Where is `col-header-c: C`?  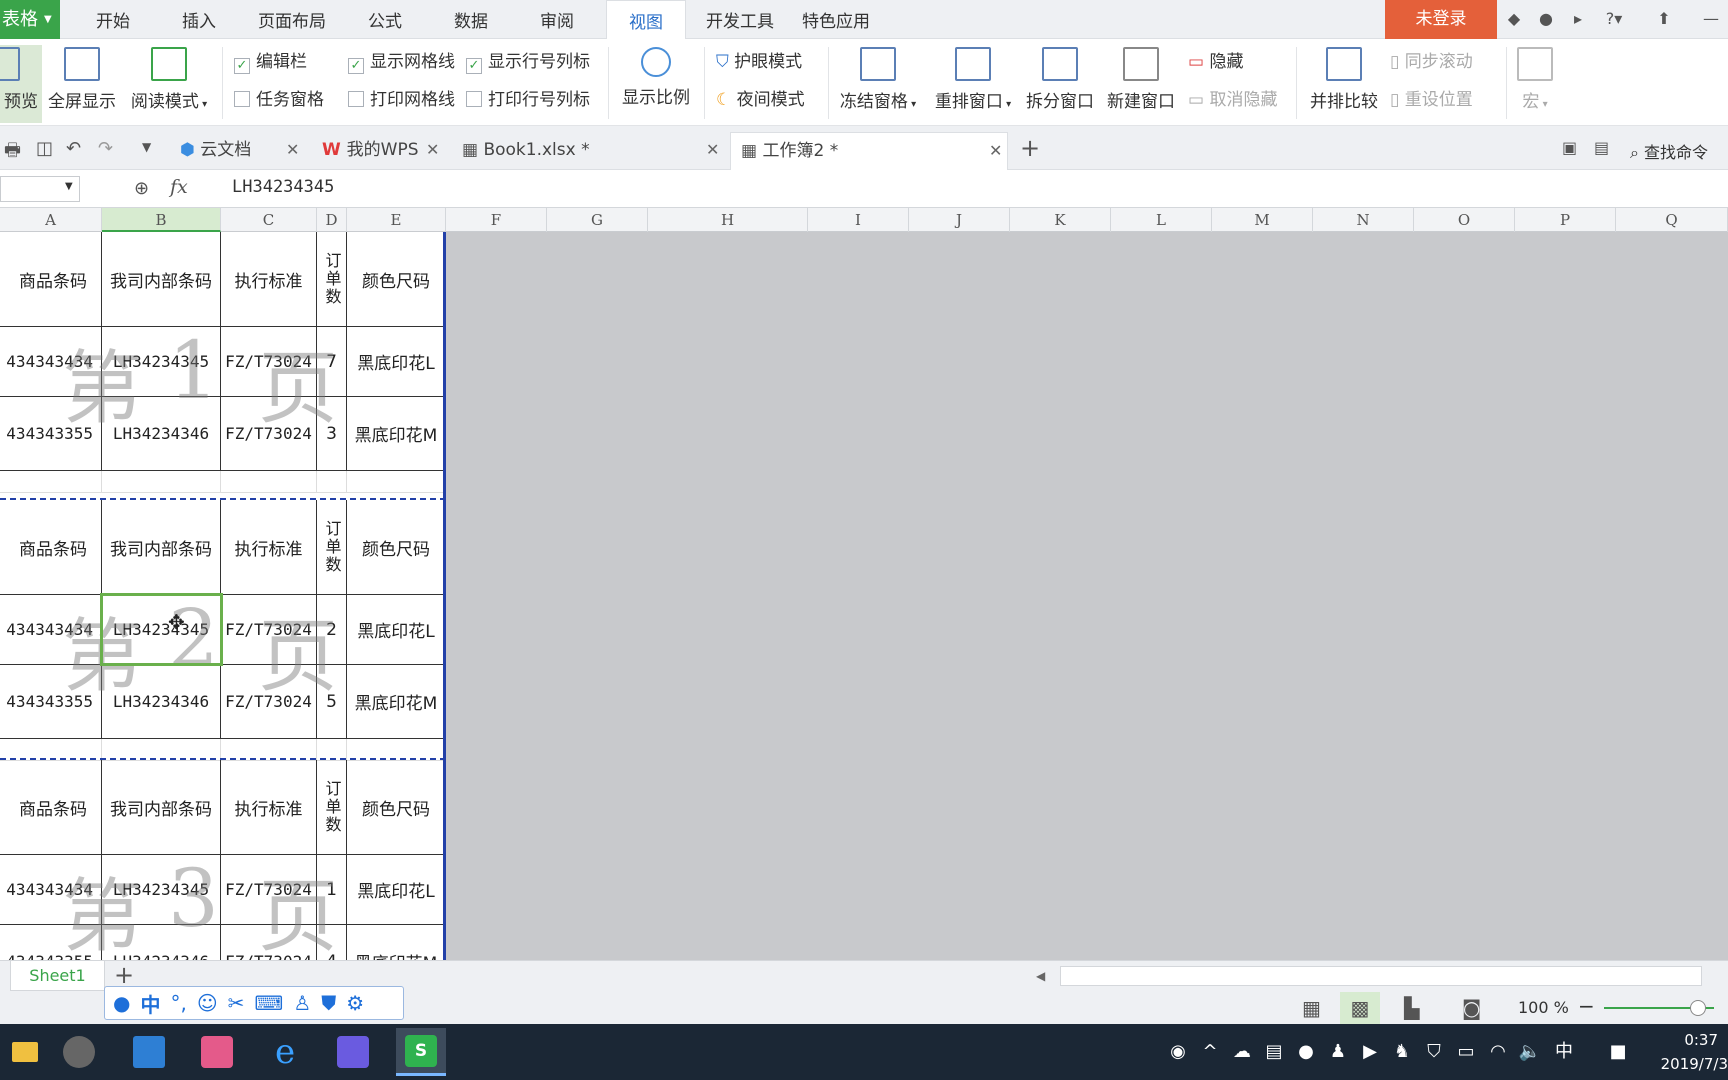
col-header-c: C is located at coordinates (269, 220).